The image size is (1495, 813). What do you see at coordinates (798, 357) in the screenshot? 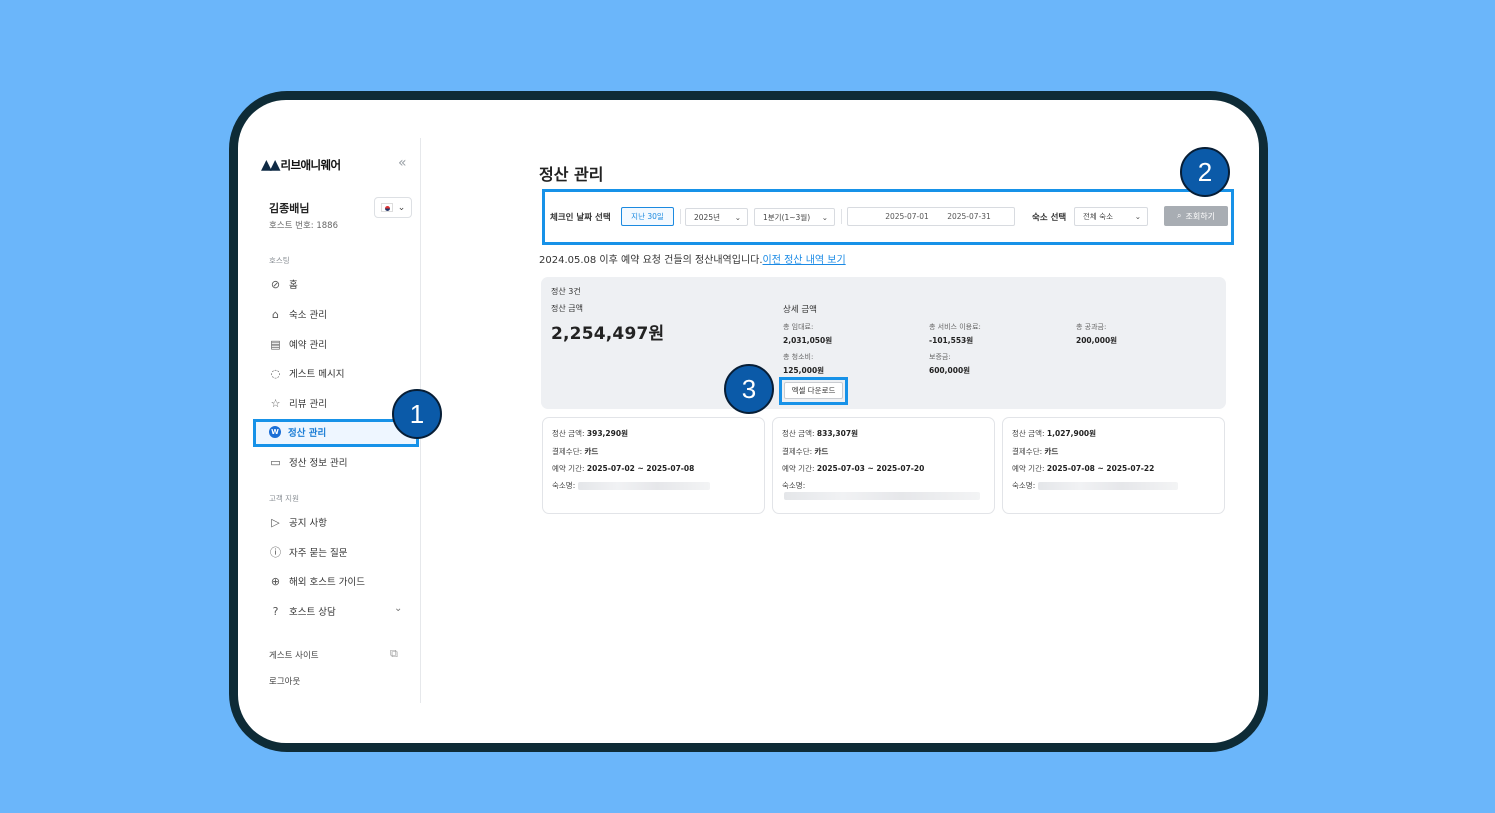
I see `detail-label: 총 청소비:` at bounding box center [798, 357].